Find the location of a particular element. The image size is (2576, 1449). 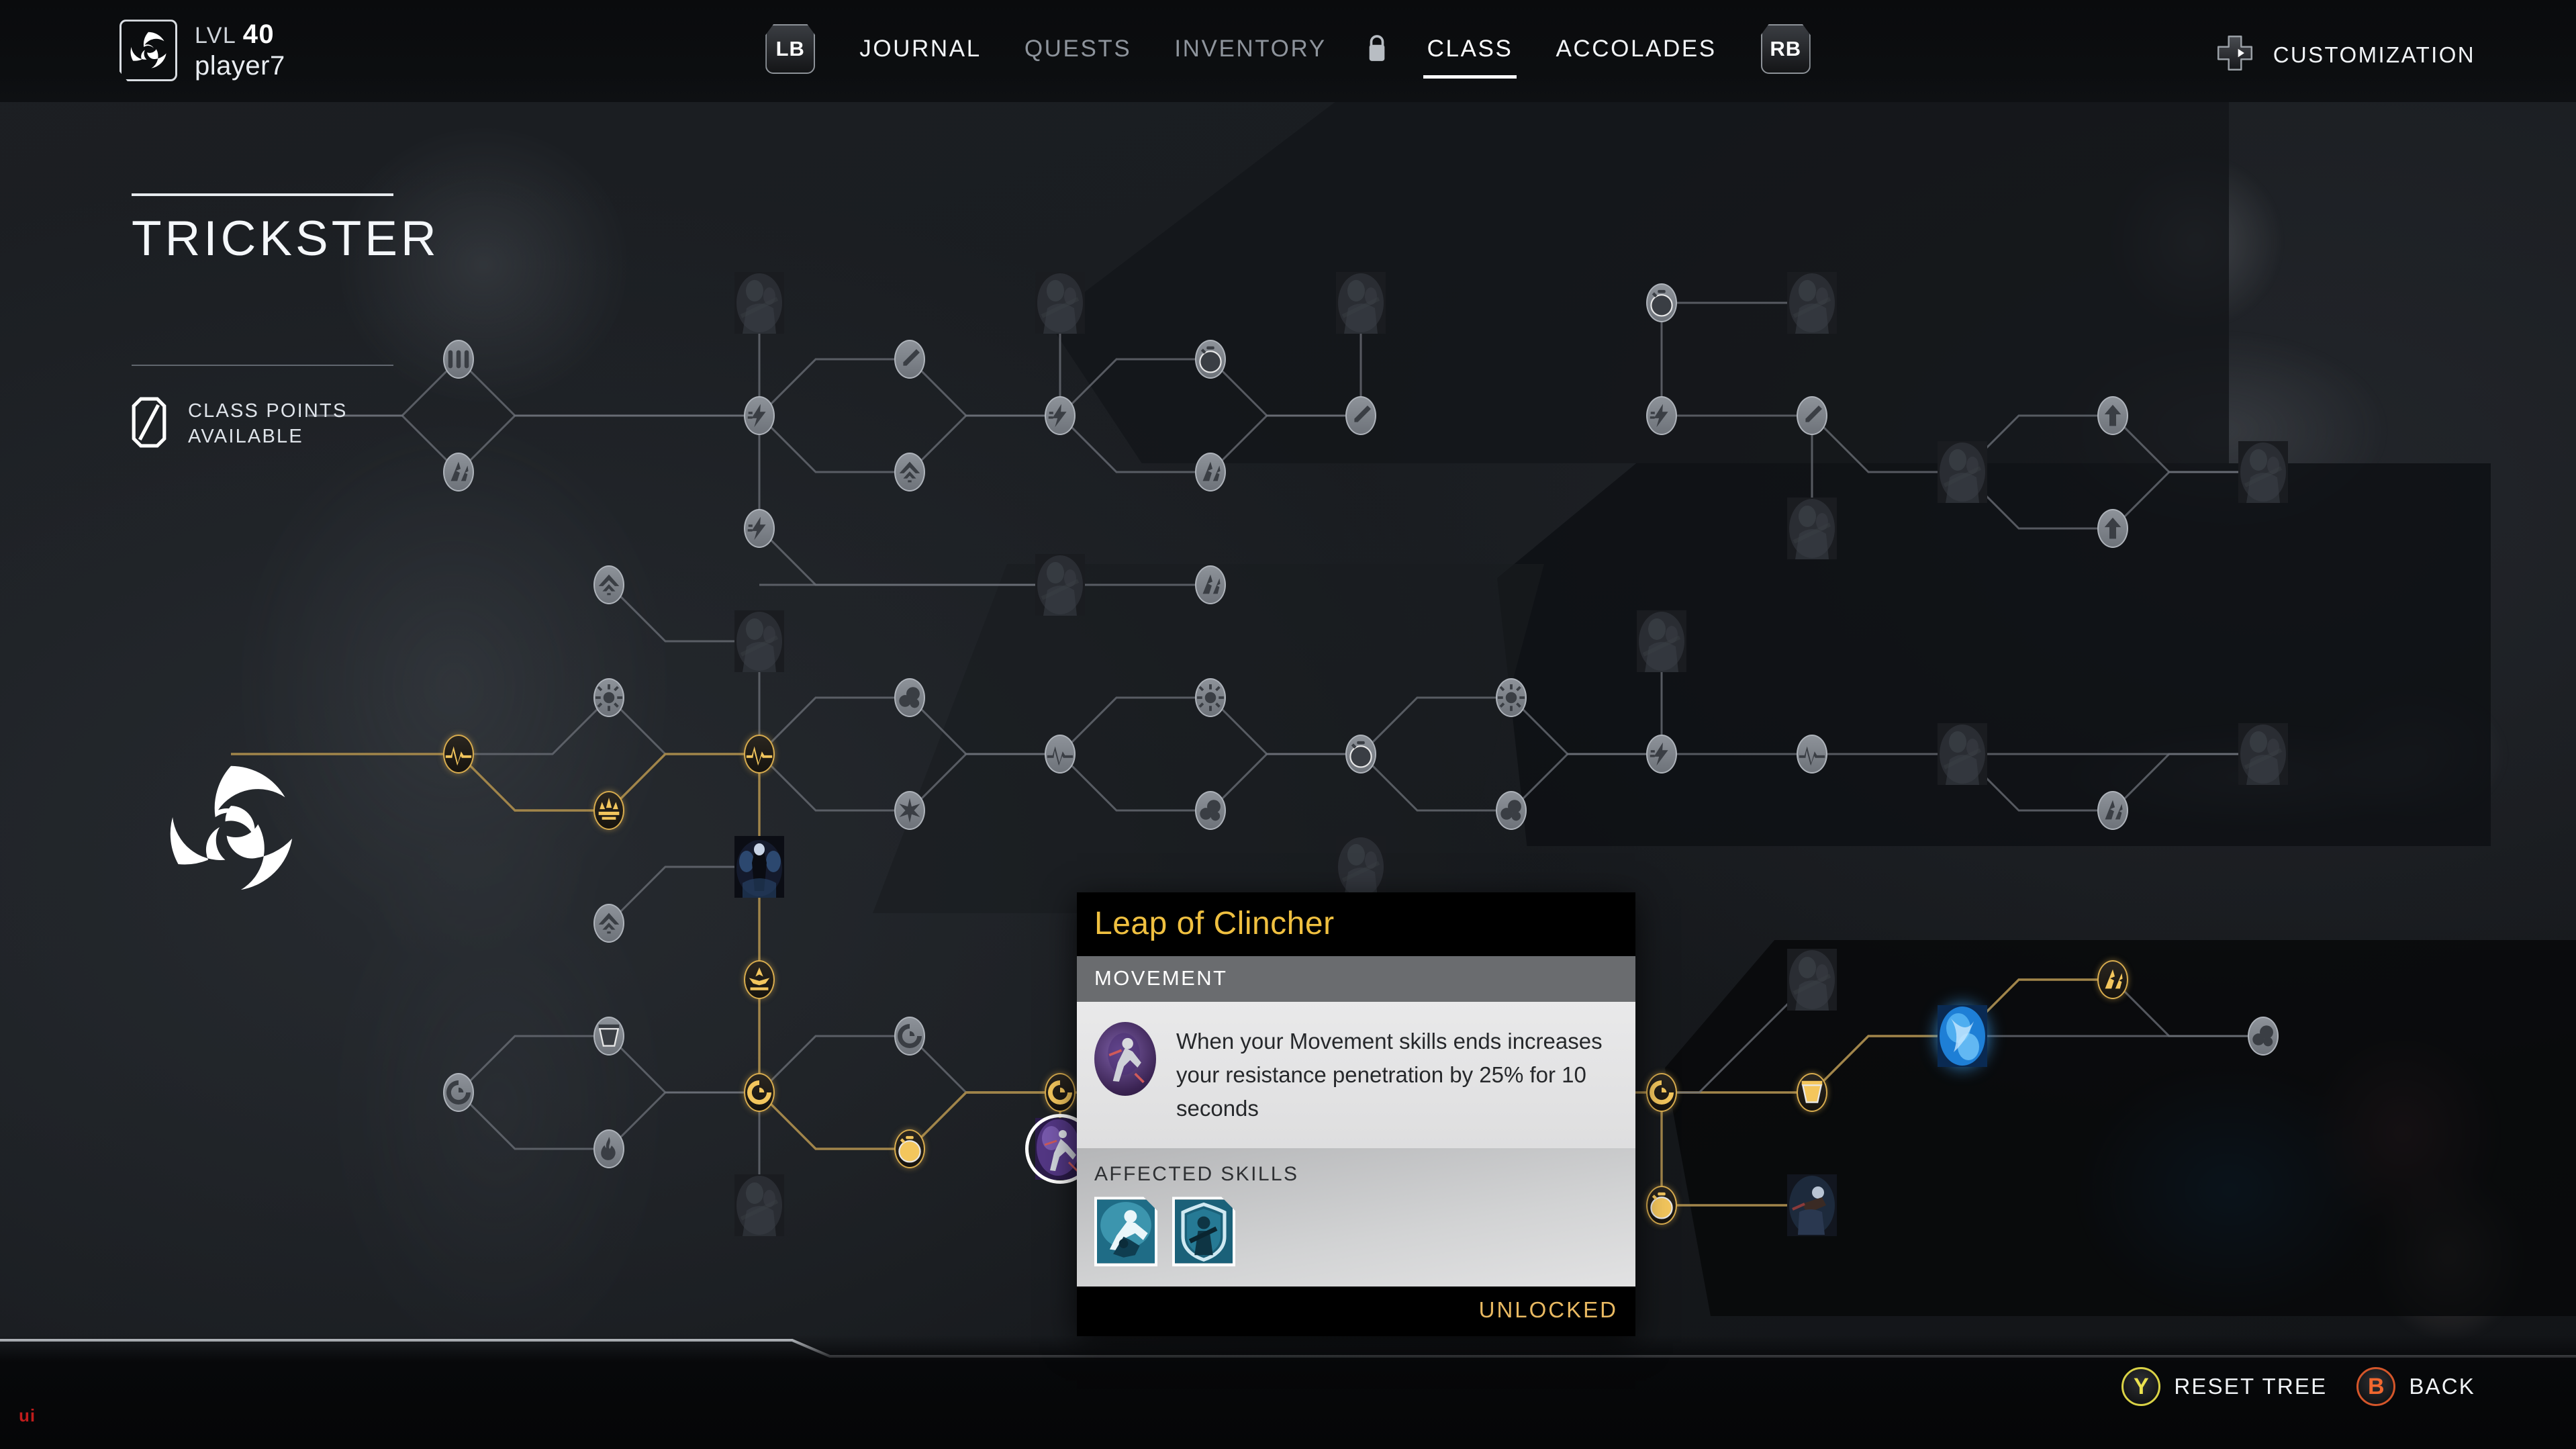

skill-node-ability-scope is located at coordinates (1661, 641).